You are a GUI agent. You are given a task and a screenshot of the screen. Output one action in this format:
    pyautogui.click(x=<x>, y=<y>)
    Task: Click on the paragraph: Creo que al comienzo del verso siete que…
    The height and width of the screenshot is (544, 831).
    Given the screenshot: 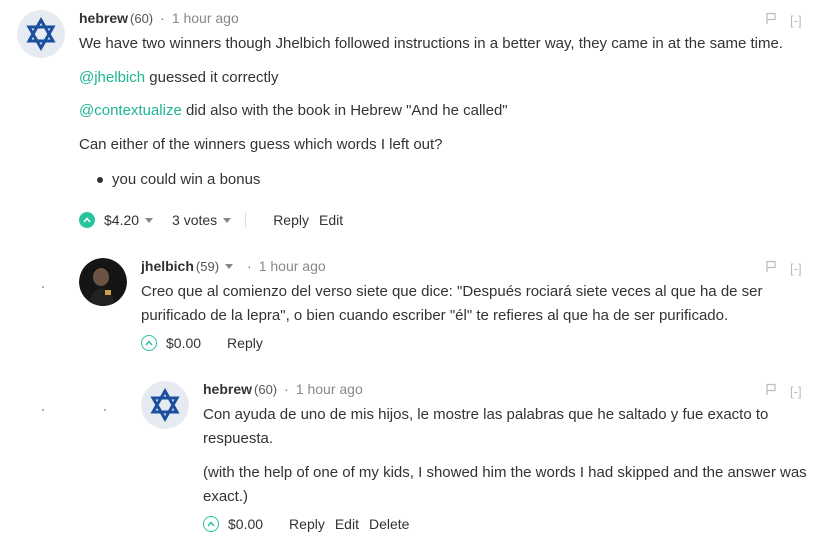 What is the action you would take?
    pyautogui.click(x=452, y=303)
    